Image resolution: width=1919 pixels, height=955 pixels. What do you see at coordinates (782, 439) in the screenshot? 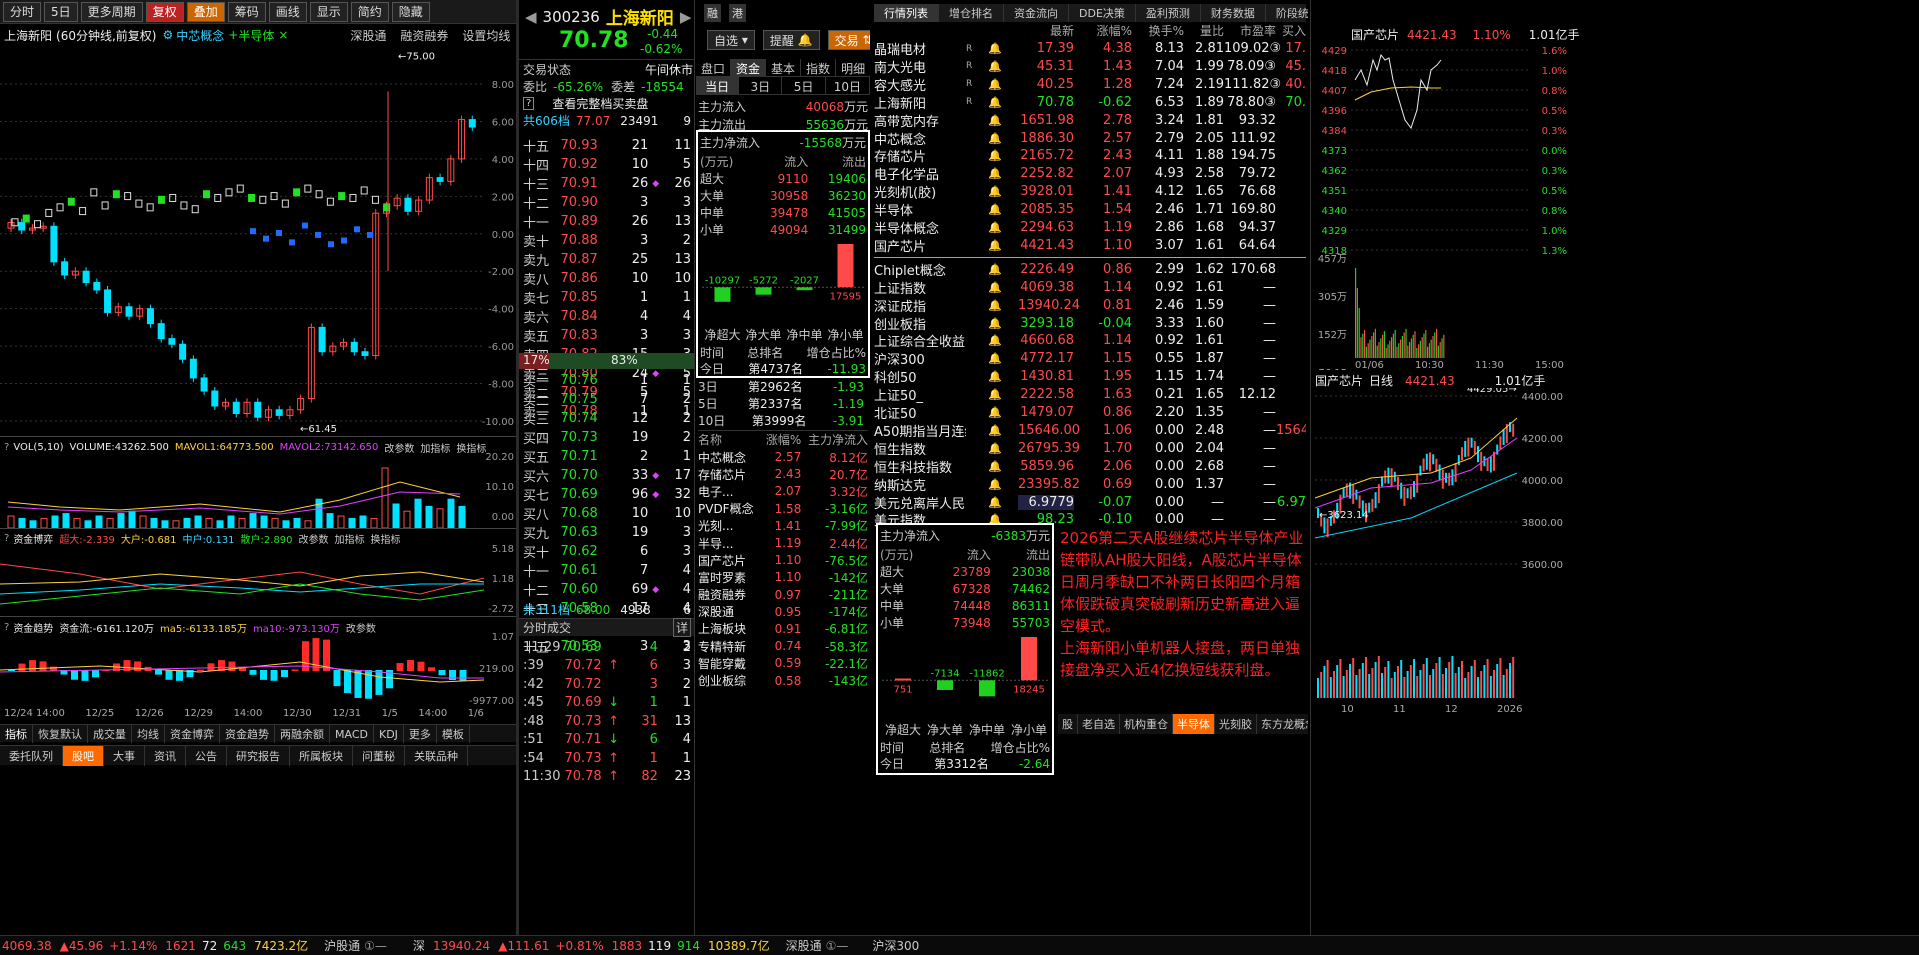
I see `sector-col: 涨幅%` at bounding box center [782, 439].